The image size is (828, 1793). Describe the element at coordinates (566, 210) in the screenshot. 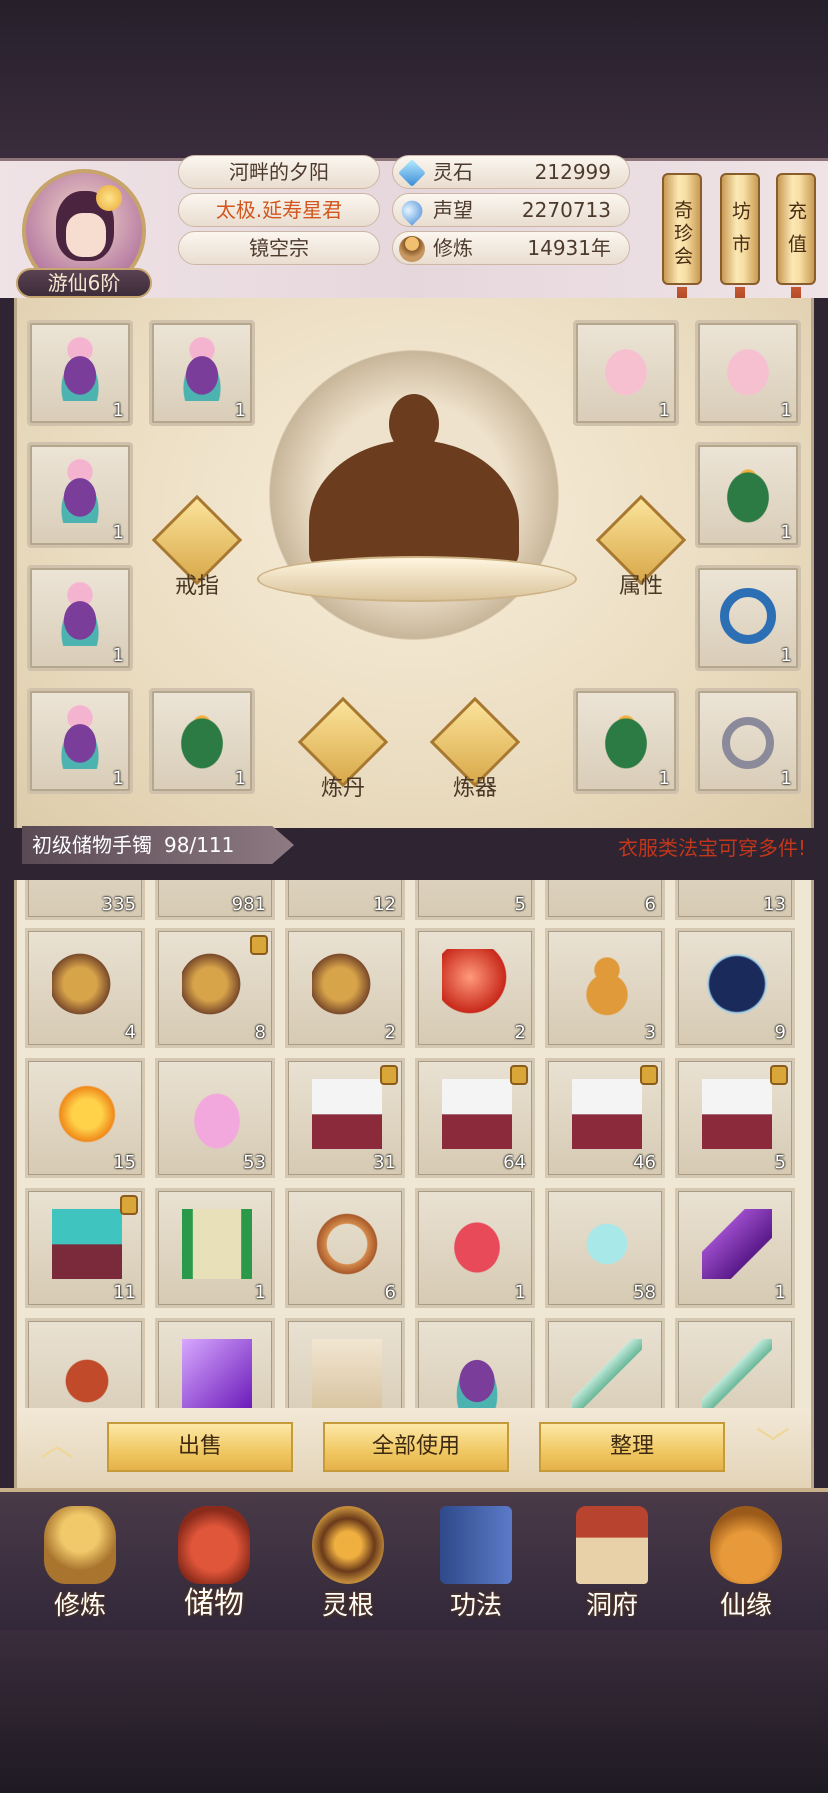

I see `stat-value: 2270713` at that location.